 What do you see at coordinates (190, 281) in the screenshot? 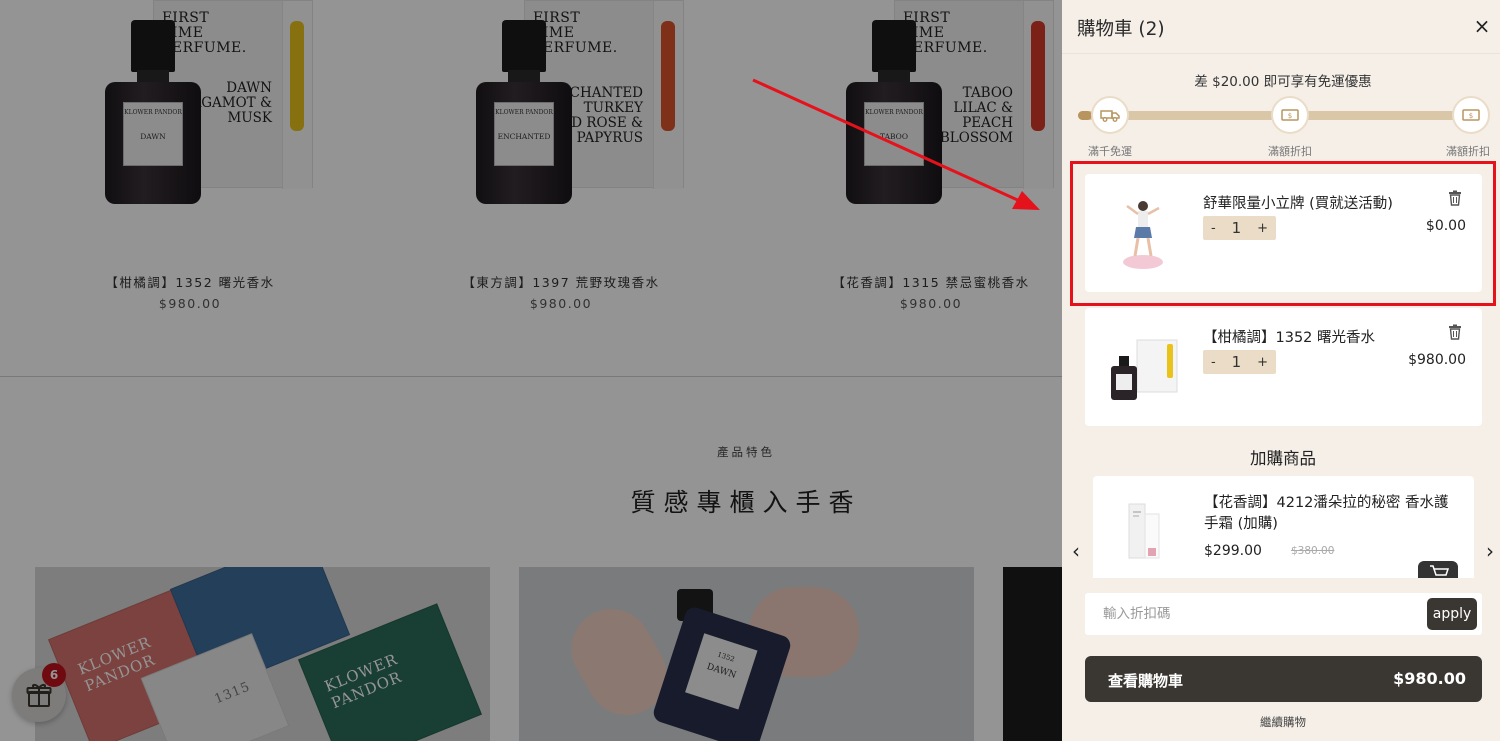
I see `product-name: 【柑橘調】1352 曙光香水` at bounding box center [190, 281].